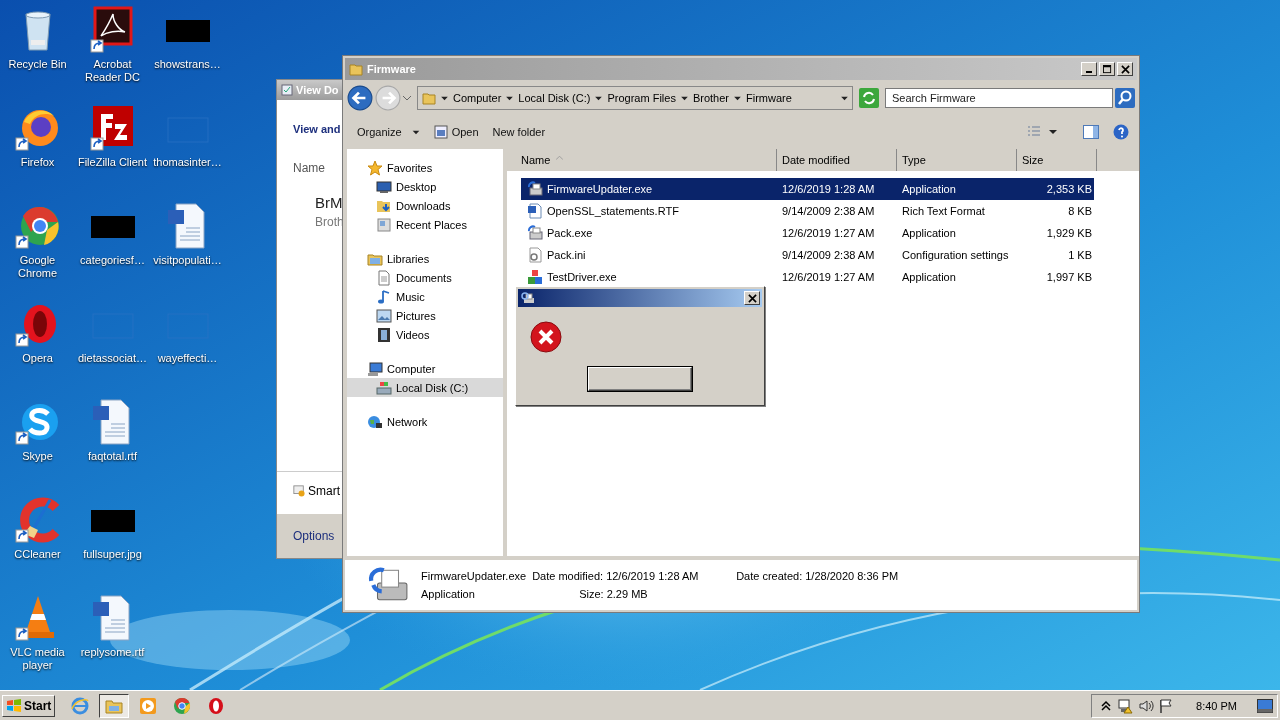 Image resolution: width=1280 pixels, height=720 pixels. I want to click on date-cell-text: 12/6/2019 1:28 AM, so click(829, 189).